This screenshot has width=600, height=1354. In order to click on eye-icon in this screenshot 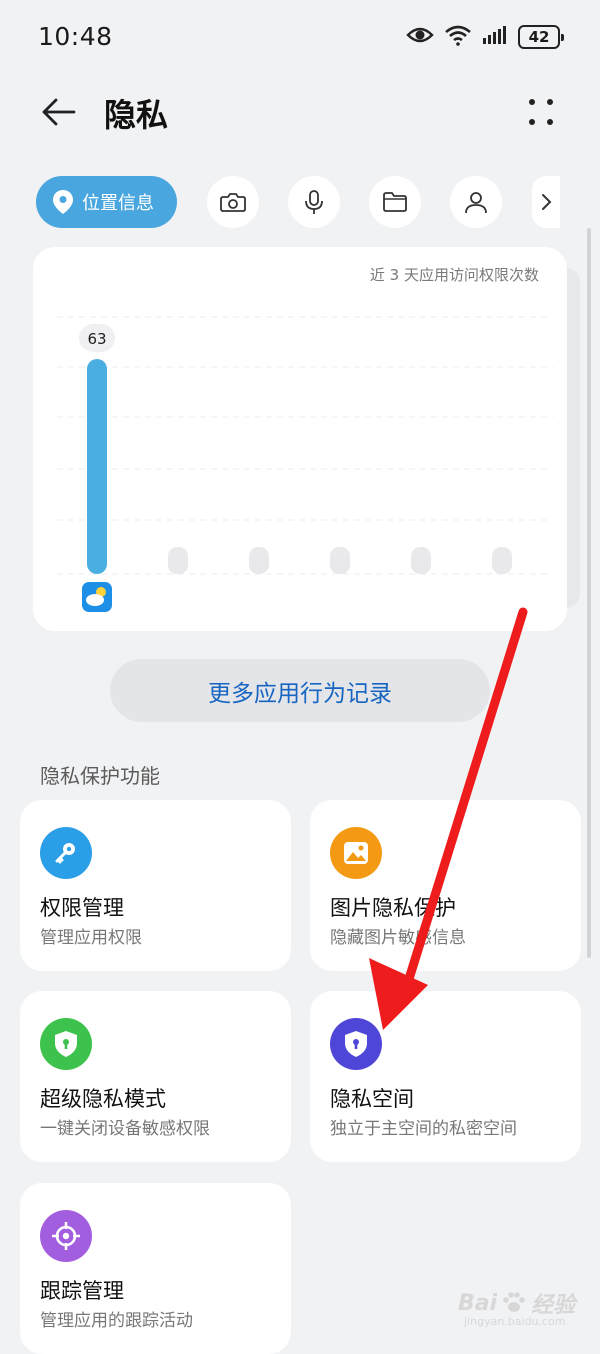, I will do `click(420, 37)`.